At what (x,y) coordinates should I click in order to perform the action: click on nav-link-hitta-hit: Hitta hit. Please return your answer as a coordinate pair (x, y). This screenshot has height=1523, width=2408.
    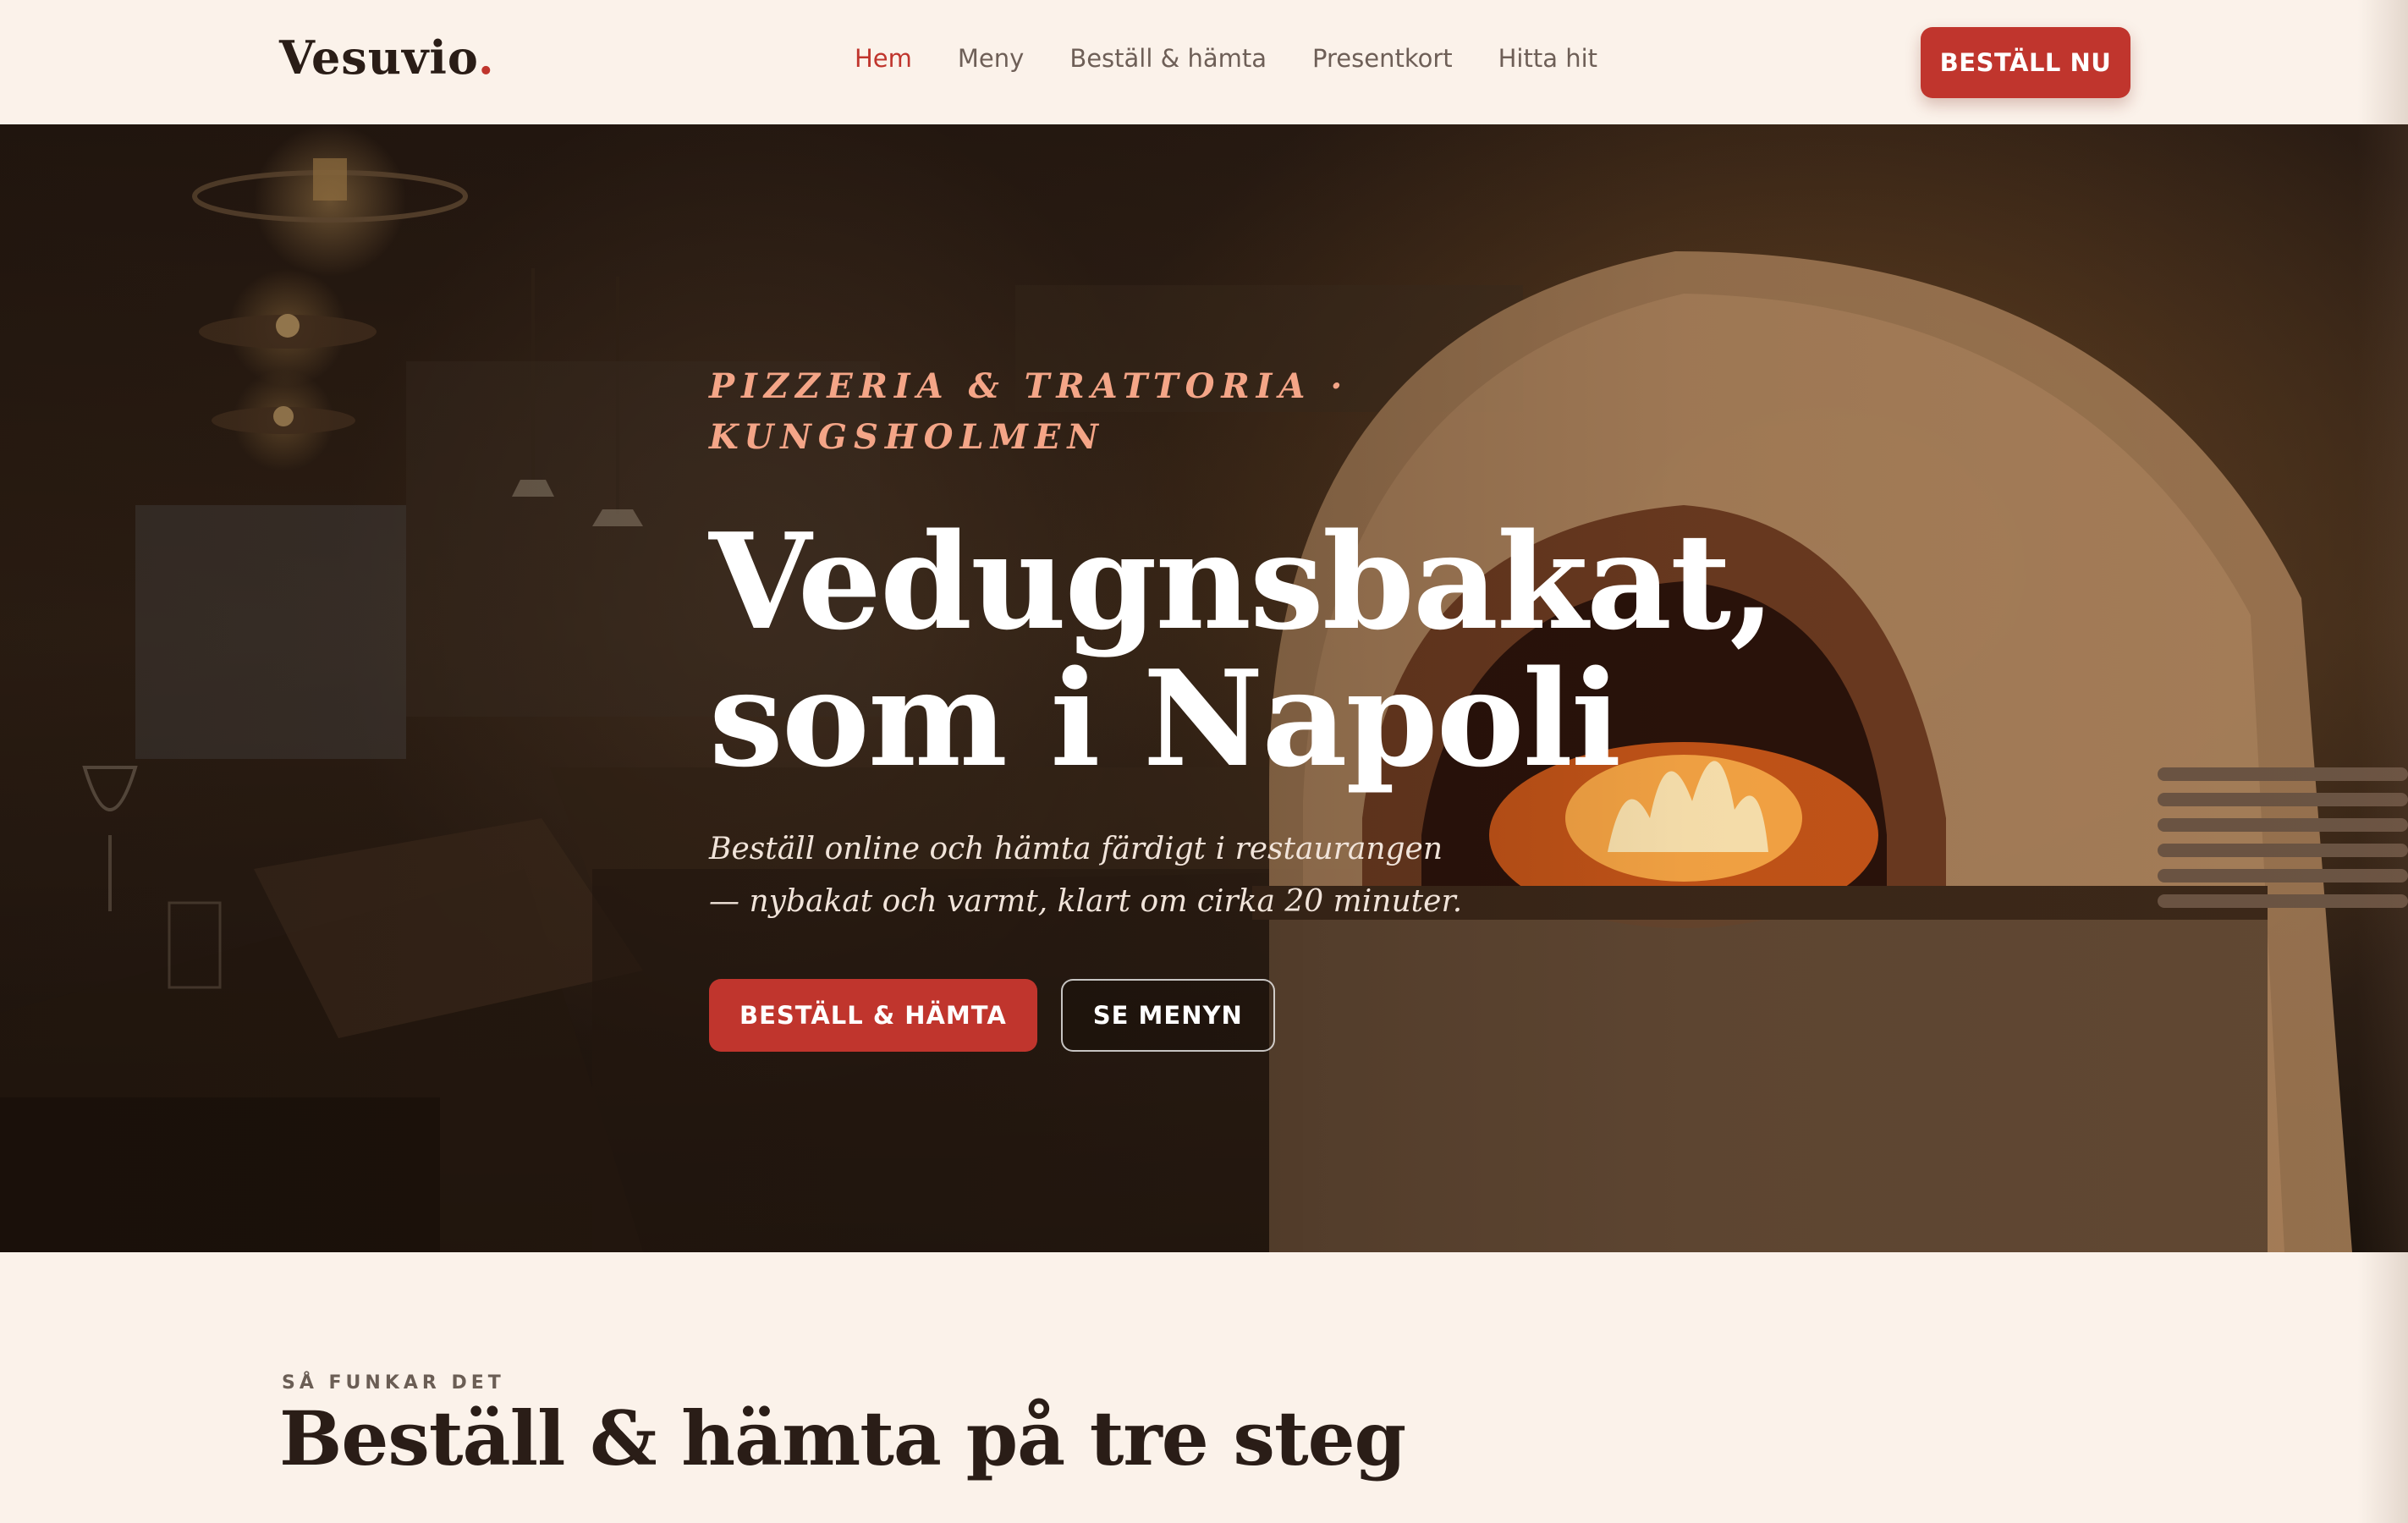
    Looking at the image, I should click on (1547, 59).